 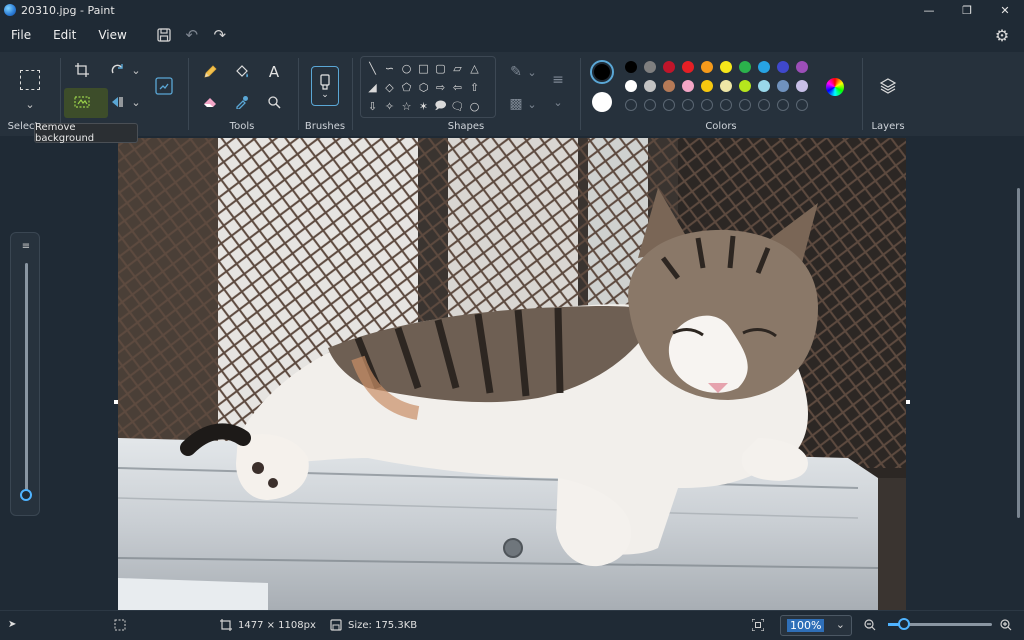 I want to click on zoom-slider-track, so click(x=26, y=379).